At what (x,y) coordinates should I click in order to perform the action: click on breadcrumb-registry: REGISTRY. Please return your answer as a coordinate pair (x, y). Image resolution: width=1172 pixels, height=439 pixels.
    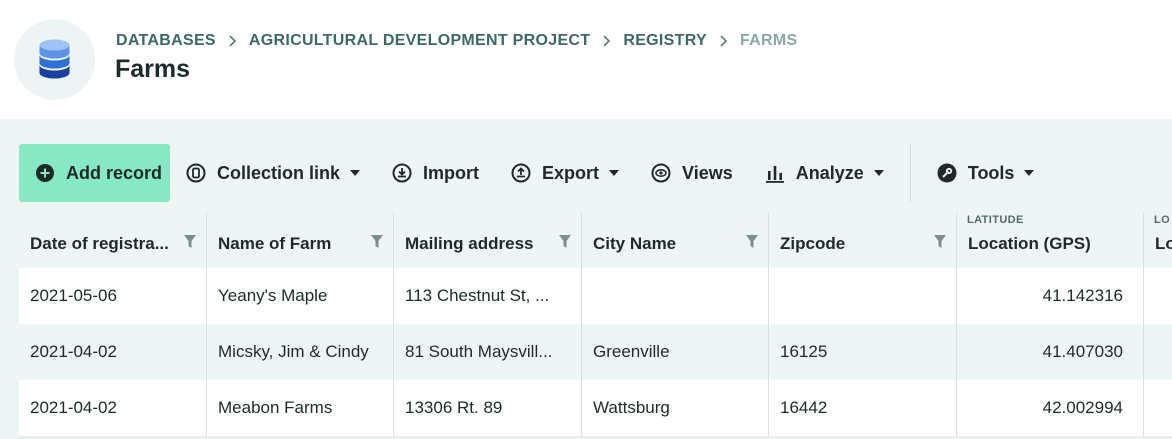
    Looking at the image, I should click on (665, 41).